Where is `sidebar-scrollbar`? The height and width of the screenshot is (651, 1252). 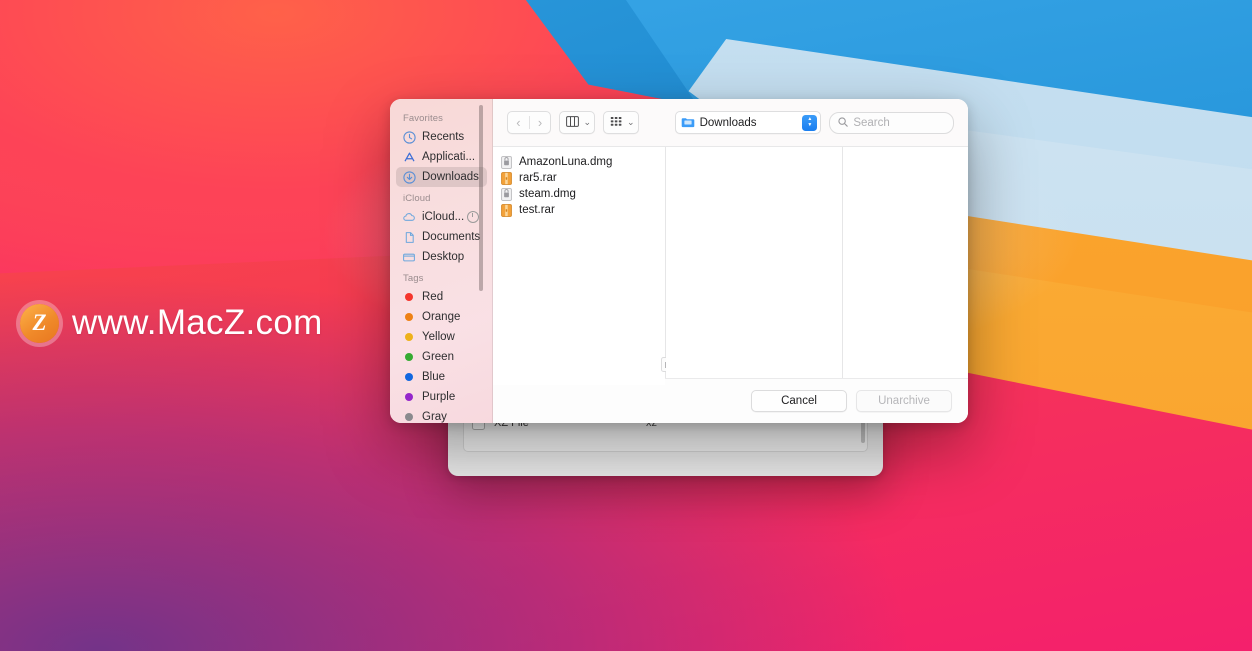
sidebar-scrollbar is located at coordinates (481, 198).